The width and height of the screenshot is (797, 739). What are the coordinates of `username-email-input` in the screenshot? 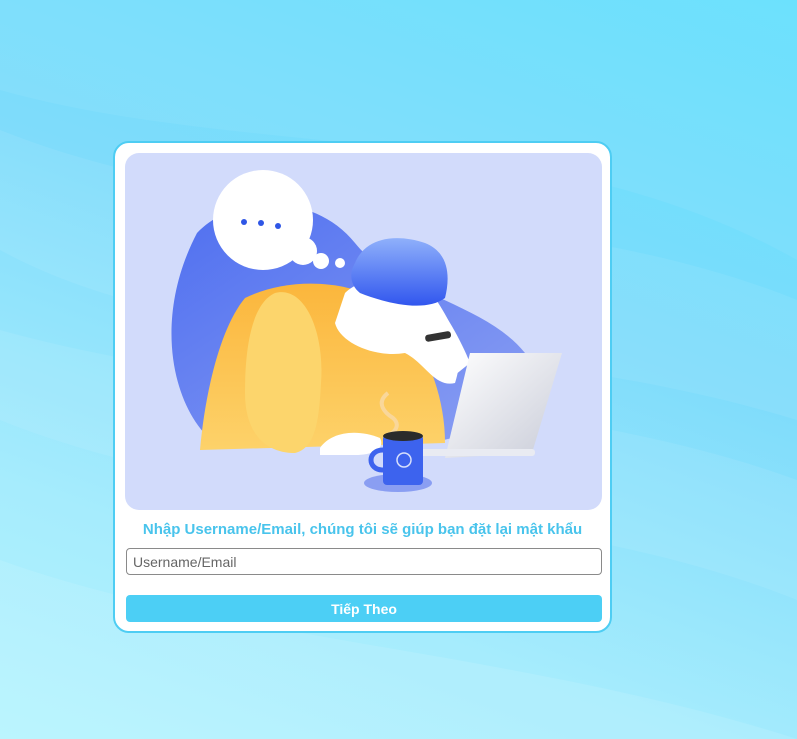 It's located at (364, 561).